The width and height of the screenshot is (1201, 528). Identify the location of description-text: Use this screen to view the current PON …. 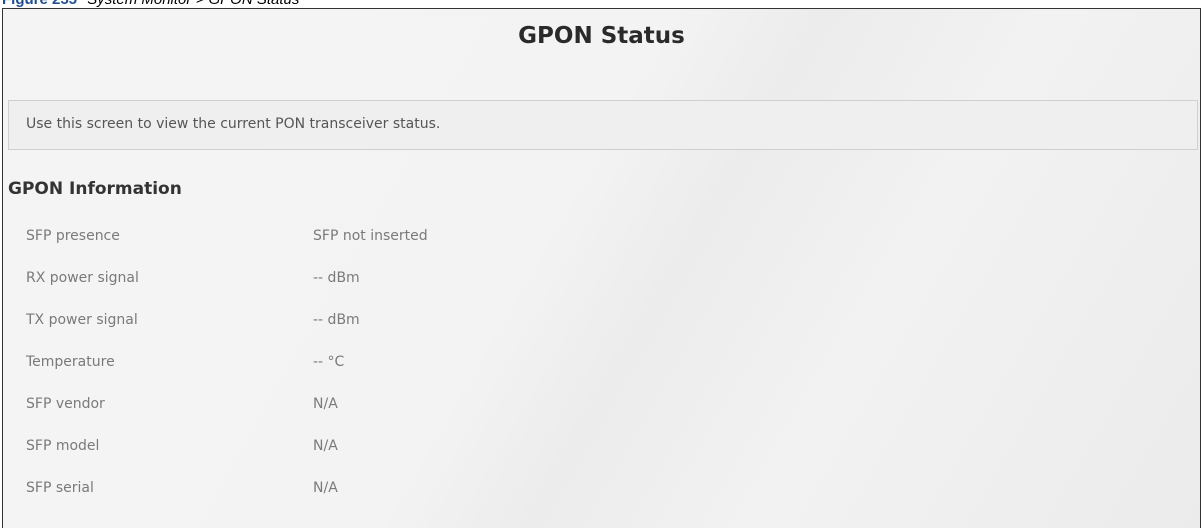
(233, 124).